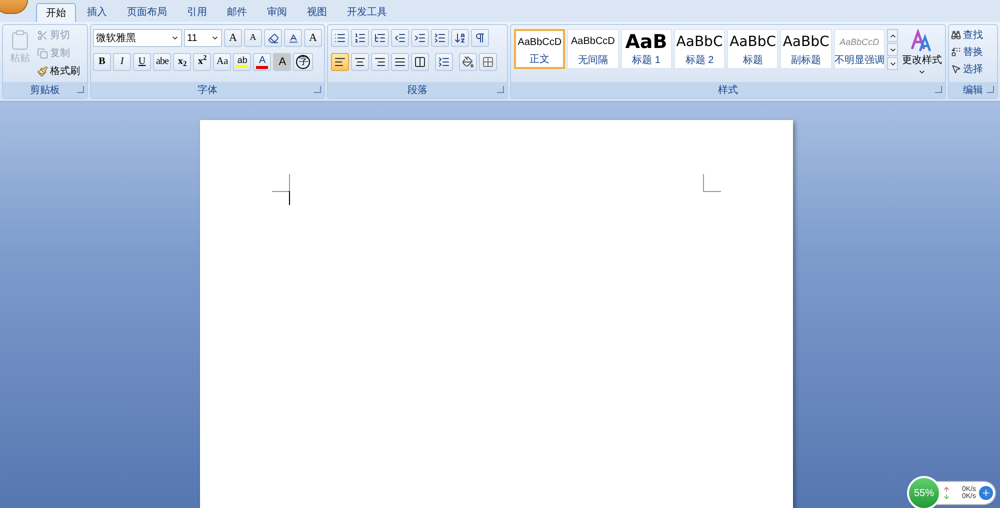 This screenshot has width=1000, height=508. What do you see at coordinates (973, 69) in the screenshot?
I see `editing-button: 选择` at bounding box center [973, 69].